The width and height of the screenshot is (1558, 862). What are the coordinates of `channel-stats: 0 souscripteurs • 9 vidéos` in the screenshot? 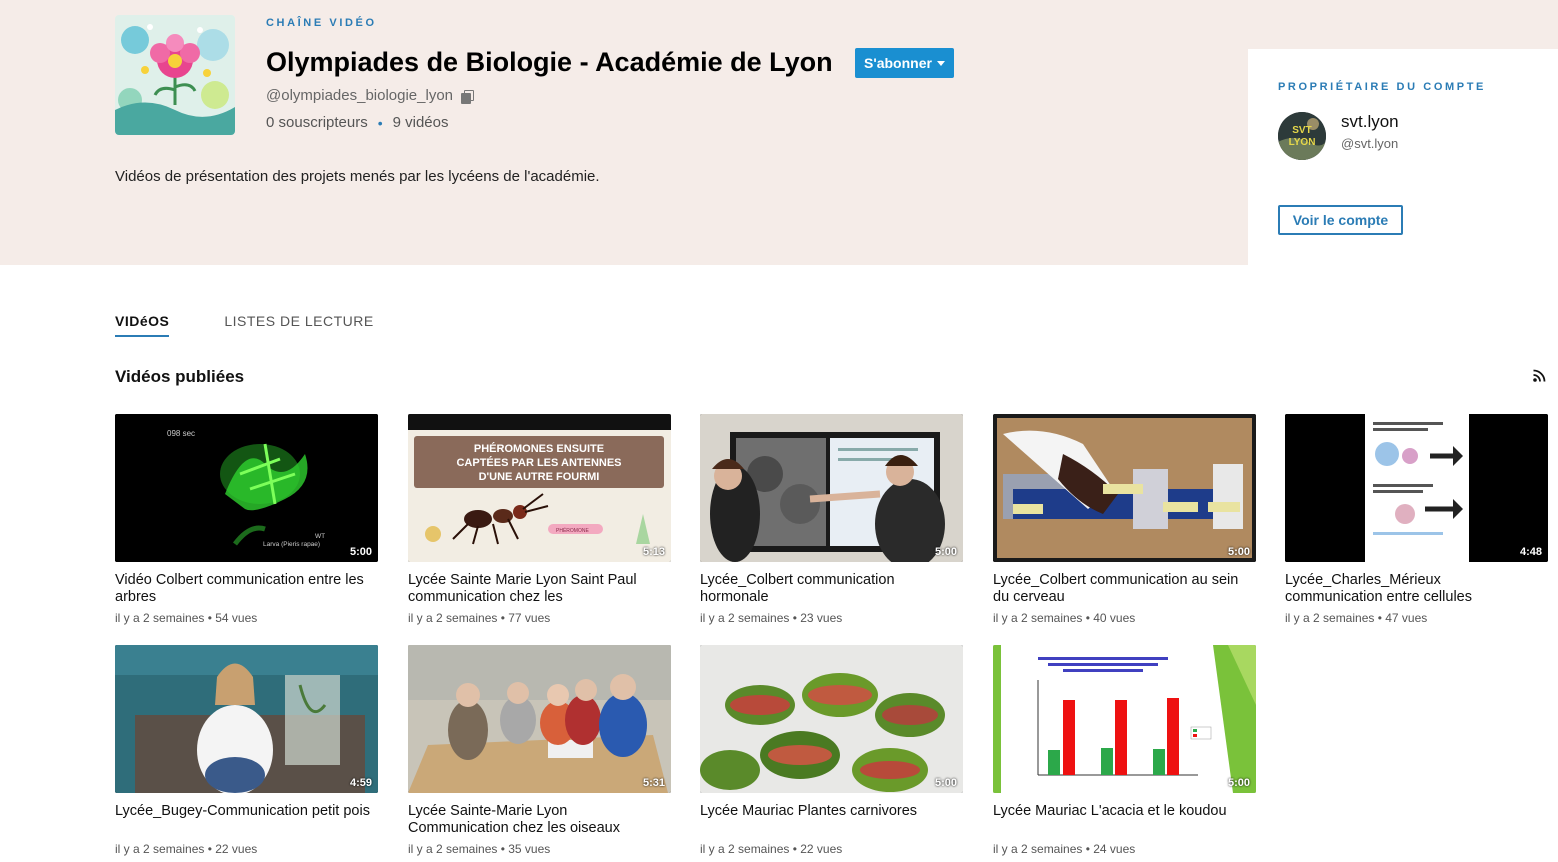 It's located at (357, 122).